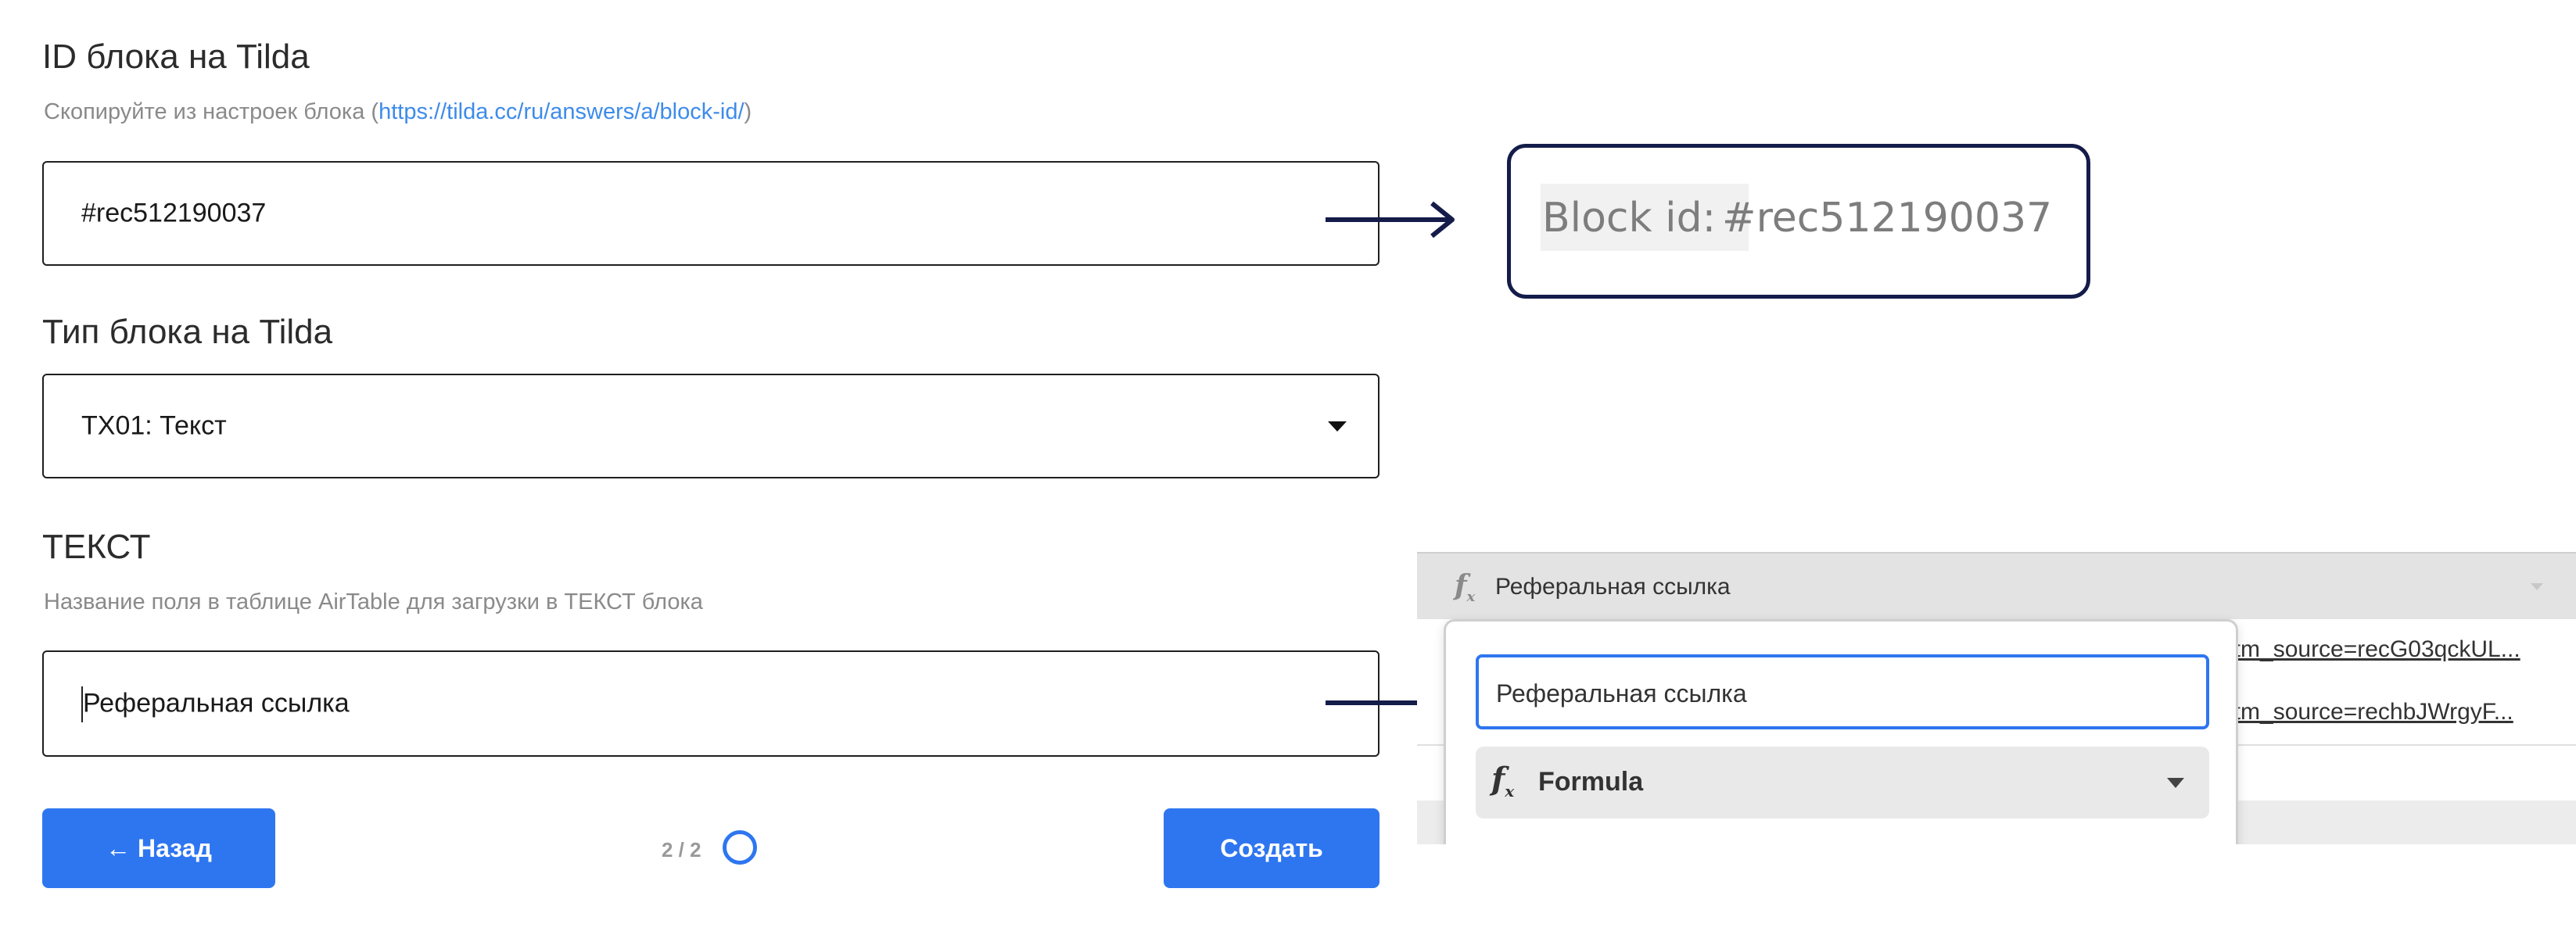 This screenshot has width=2576, height=935. Describe the element at coordinates (2537, 586) in the screenshot. I see `column-menu-chevron-icon` at that location.